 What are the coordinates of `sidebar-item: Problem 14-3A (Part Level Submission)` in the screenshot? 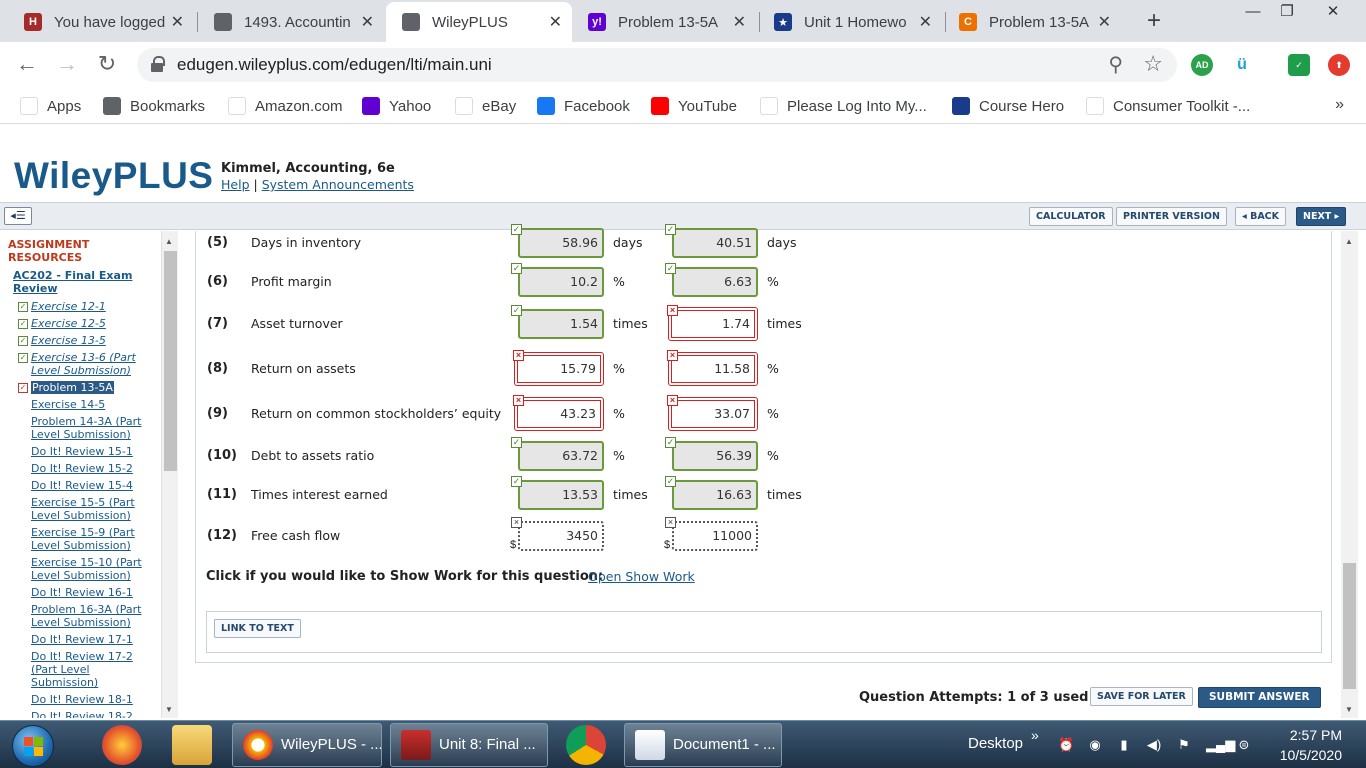 It's located at (95, 428).